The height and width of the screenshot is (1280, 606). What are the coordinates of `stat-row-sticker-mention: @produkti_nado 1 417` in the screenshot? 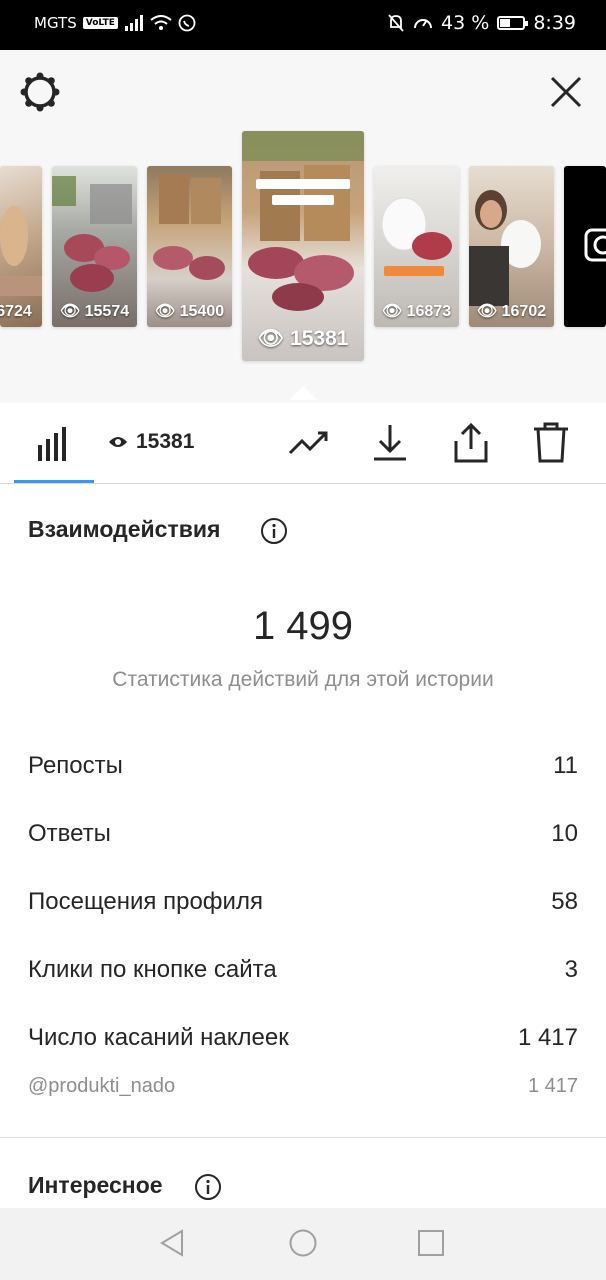 It's located at (303, 1086).